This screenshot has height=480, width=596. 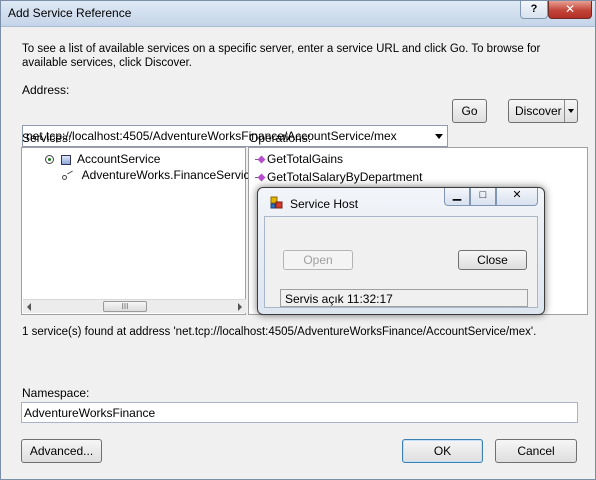 What do you see at coordinates (119, 159) in the screenshot?
I see `tree-item-label: AccountService` at bounding box center [119, 159].